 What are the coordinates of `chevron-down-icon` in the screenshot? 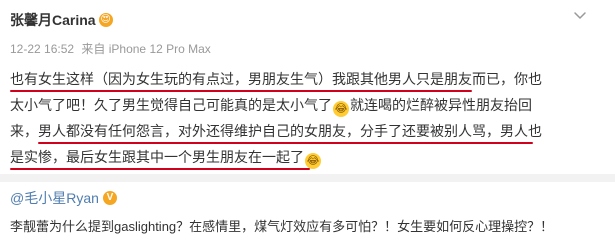 It's located at (580, 15).